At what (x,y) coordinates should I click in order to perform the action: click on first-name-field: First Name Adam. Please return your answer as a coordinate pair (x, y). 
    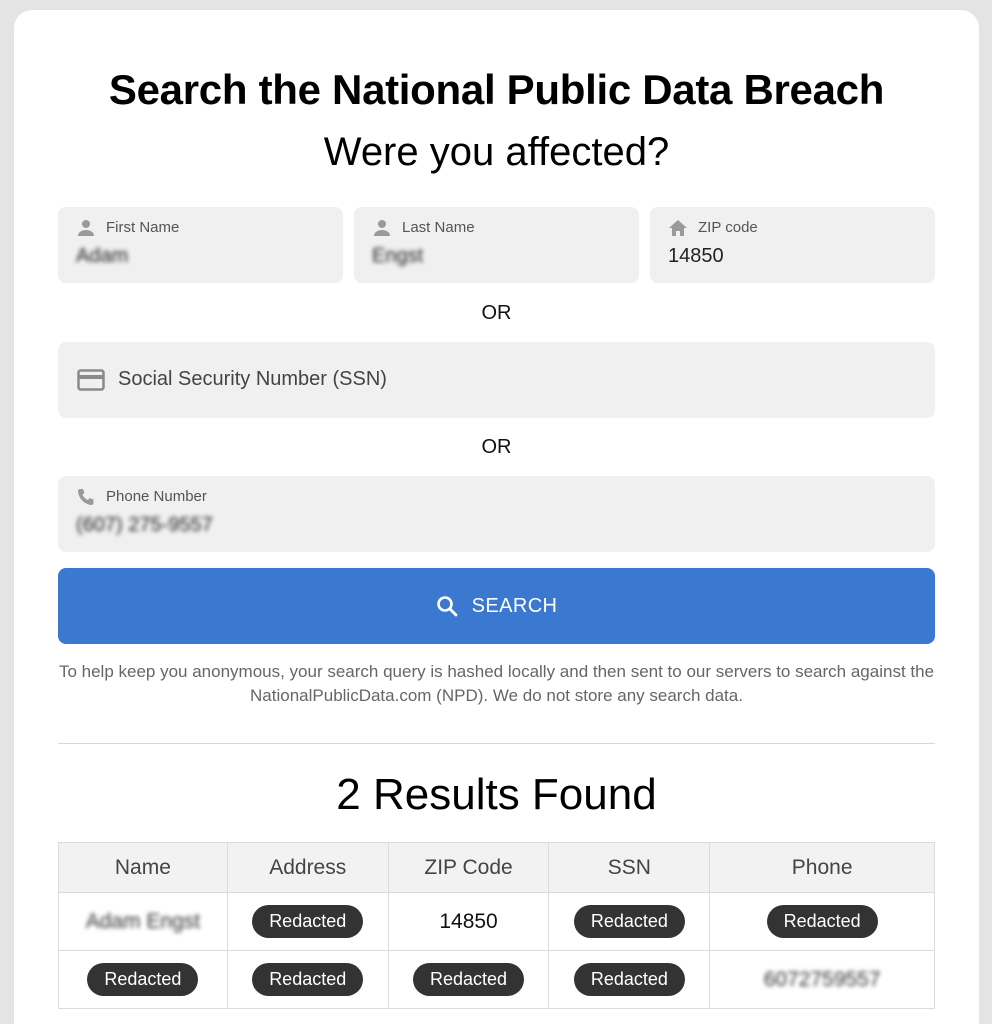
    Looking at the image, I should click on (200, 245).